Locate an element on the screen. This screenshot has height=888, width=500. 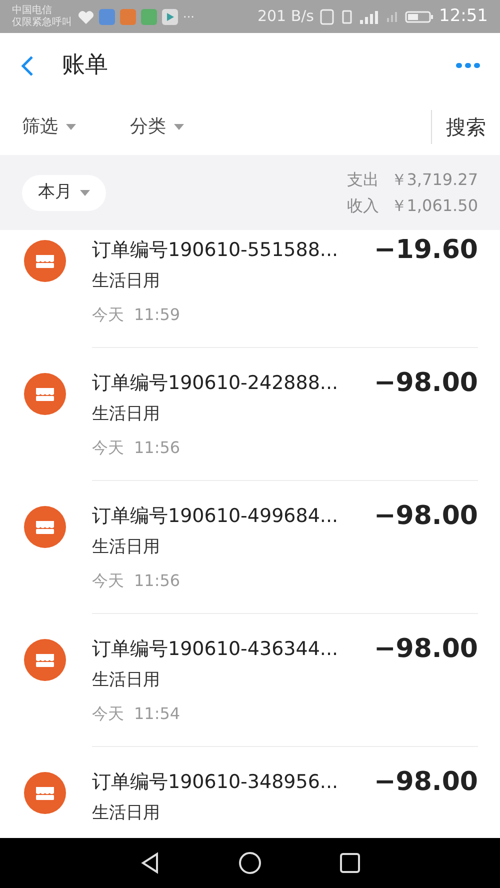
summary-label: 收入 is located at coordinates (362, 205).